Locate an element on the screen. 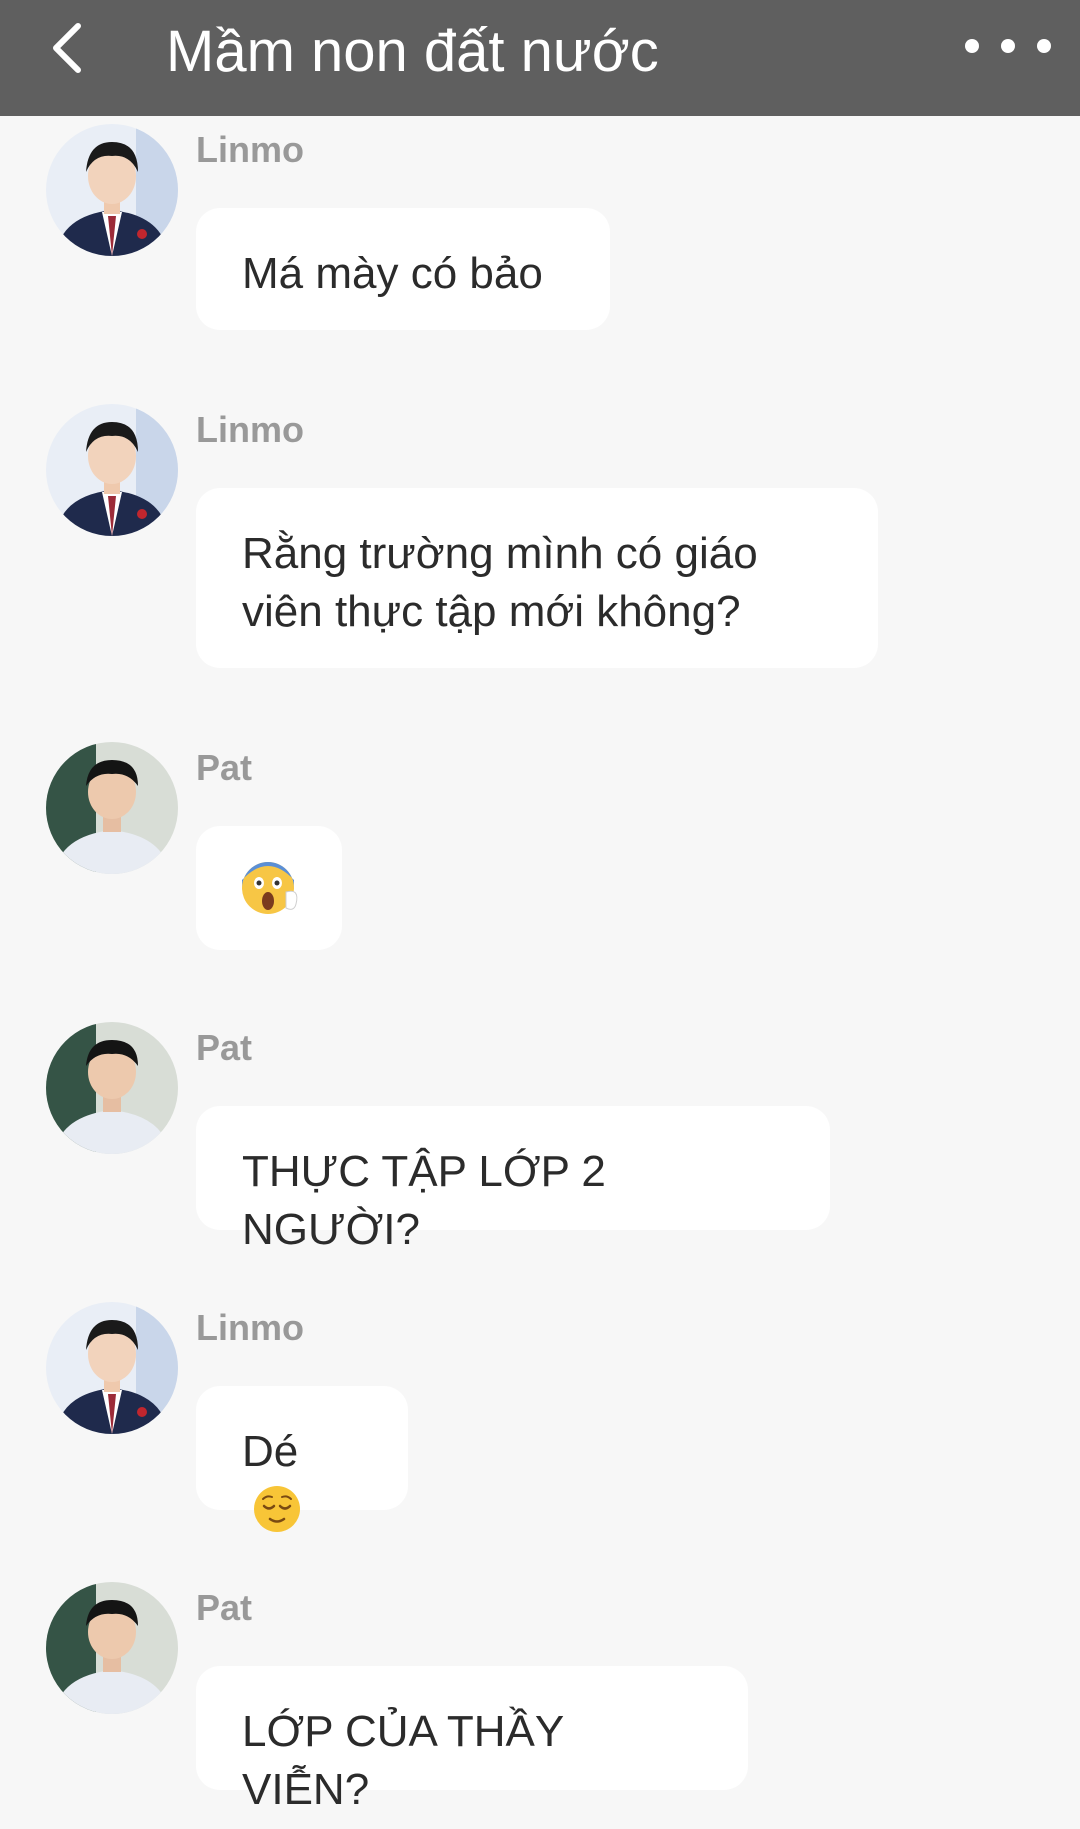 This screenshot has width=1080, height=1829. message-bubble: Má mày có bảo is located at coordinates (403, 269).